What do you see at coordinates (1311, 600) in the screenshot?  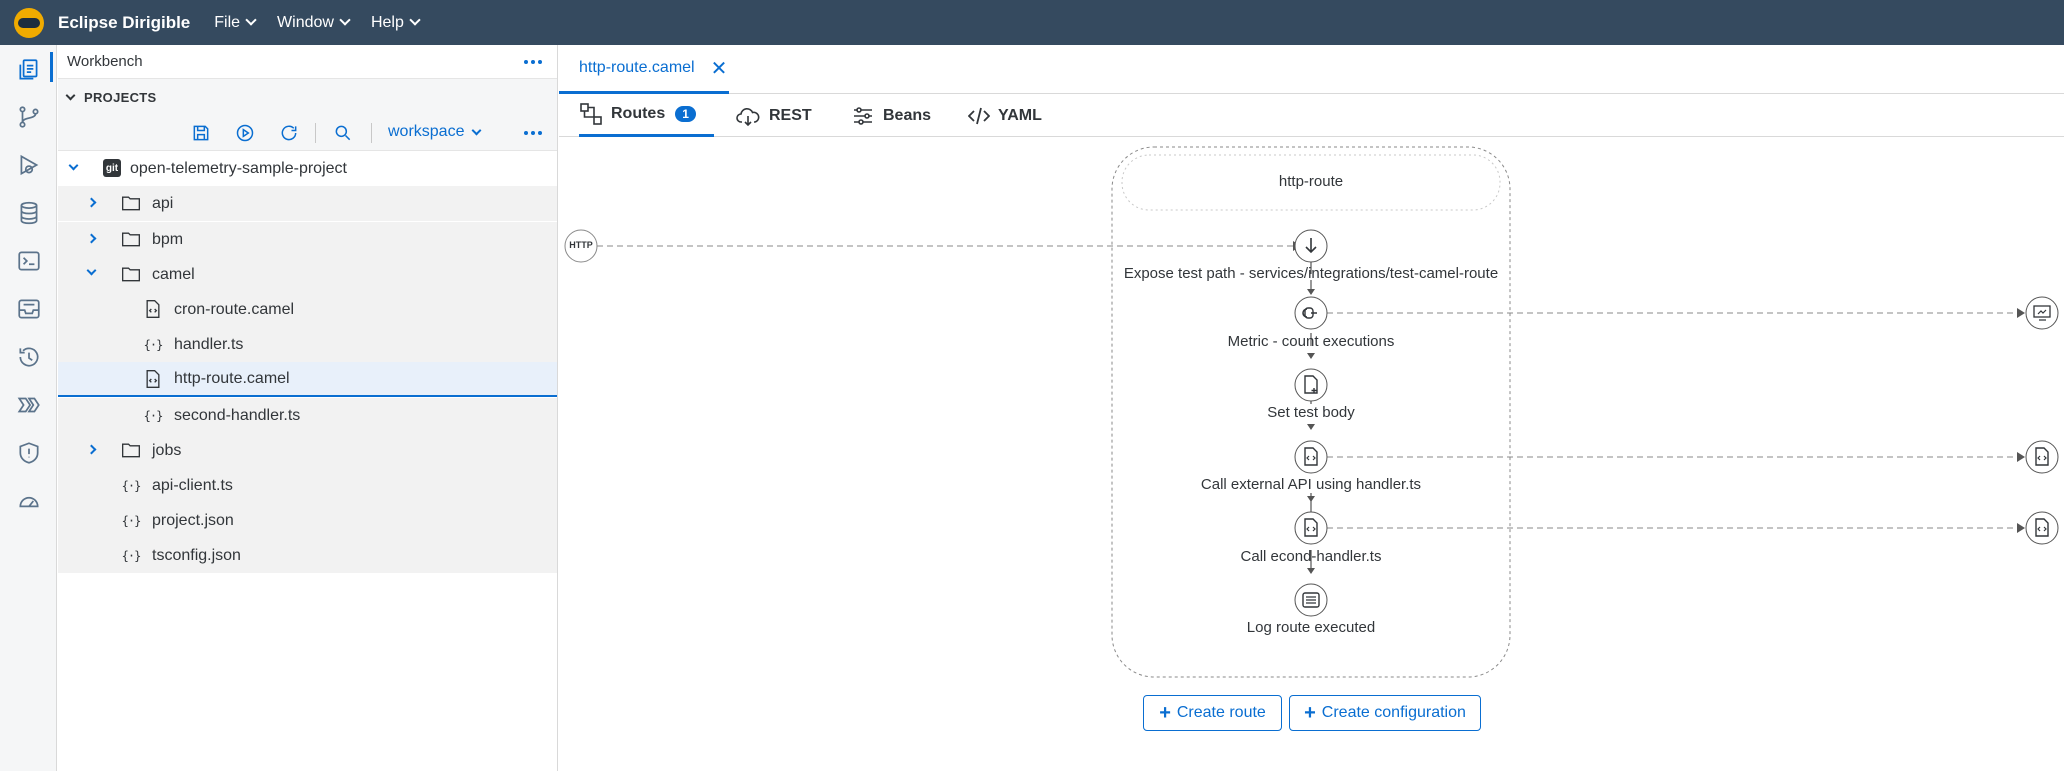 I see `step-log-node` at bounding box center [1311, 600].